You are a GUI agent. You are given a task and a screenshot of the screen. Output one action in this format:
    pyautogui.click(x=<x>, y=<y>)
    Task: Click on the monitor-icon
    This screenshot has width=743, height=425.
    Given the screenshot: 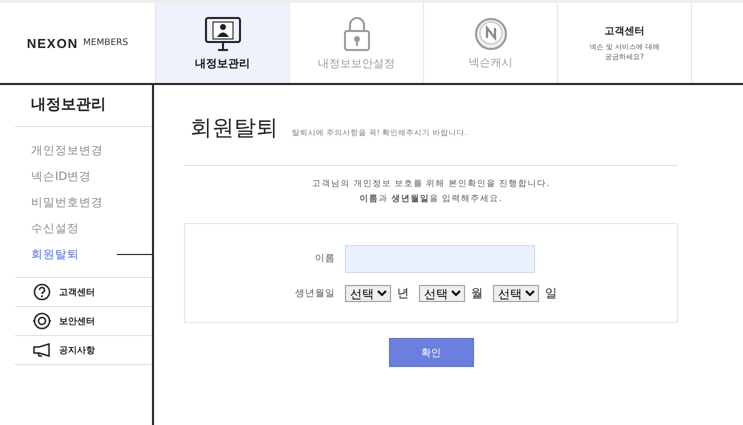 What is the action you would take?
    pyautogui.click(x=223, y=34)
    